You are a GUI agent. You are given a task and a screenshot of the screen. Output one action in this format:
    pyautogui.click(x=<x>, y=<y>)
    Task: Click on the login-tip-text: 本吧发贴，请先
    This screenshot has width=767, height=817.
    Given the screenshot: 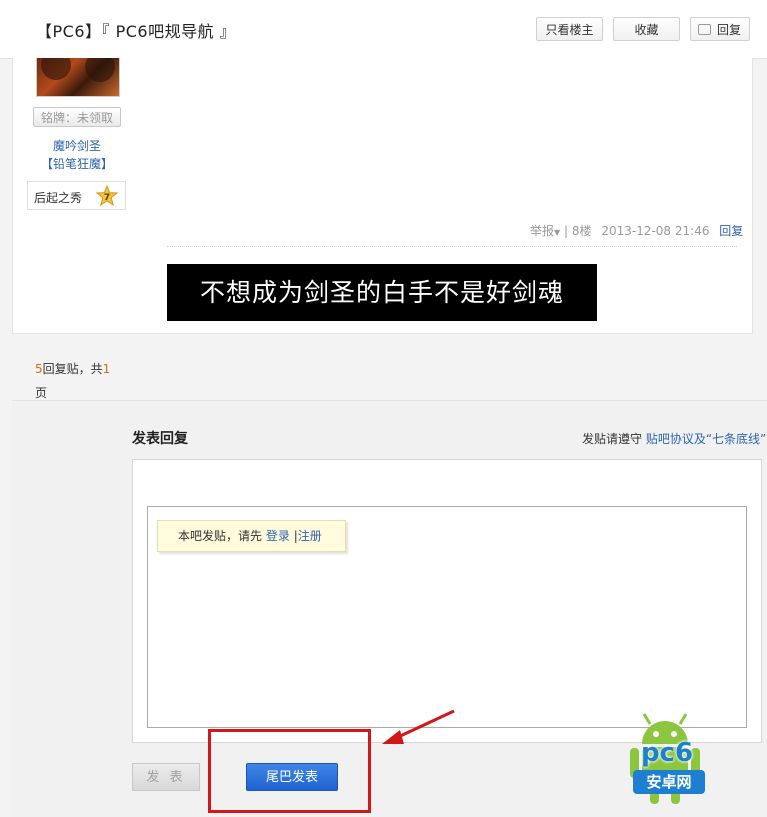 What is the action you would take?
    pyautogui.click(x=220, y=536)
    